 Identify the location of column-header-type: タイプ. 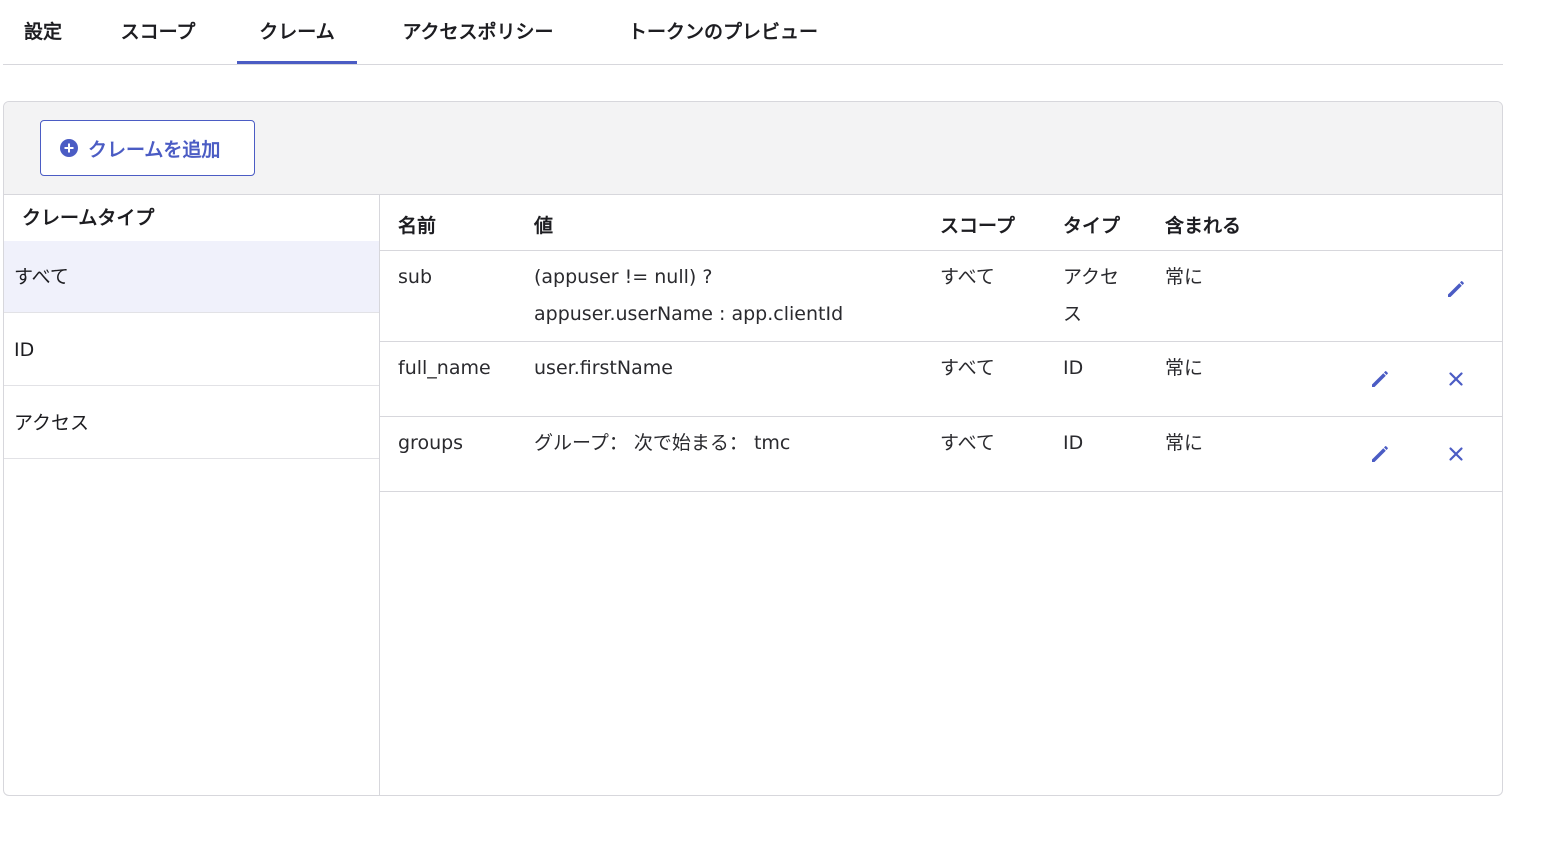
(1092, 226).